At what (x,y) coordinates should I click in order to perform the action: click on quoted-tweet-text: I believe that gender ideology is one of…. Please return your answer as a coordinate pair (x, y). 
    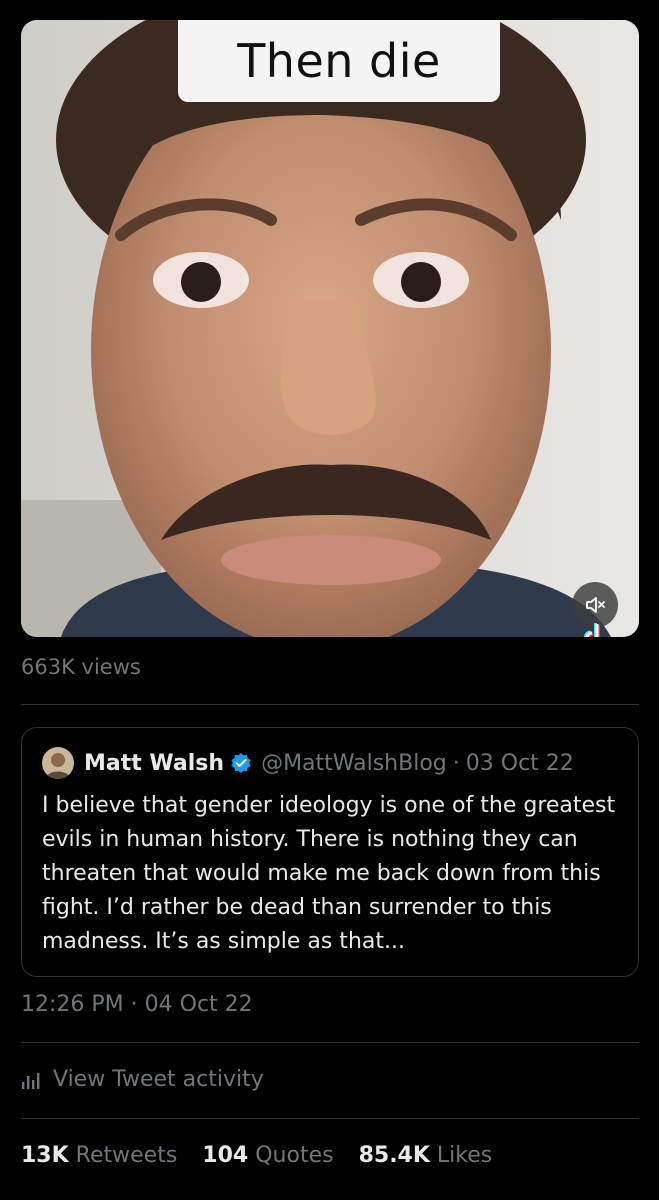
    Looking at the image, I should click on (329, 873).